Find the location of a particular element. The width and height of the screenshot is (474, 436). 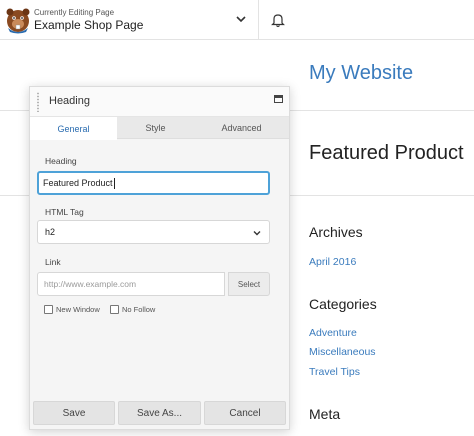

heading-field-label: Heading is located at coordinates (61, 161).